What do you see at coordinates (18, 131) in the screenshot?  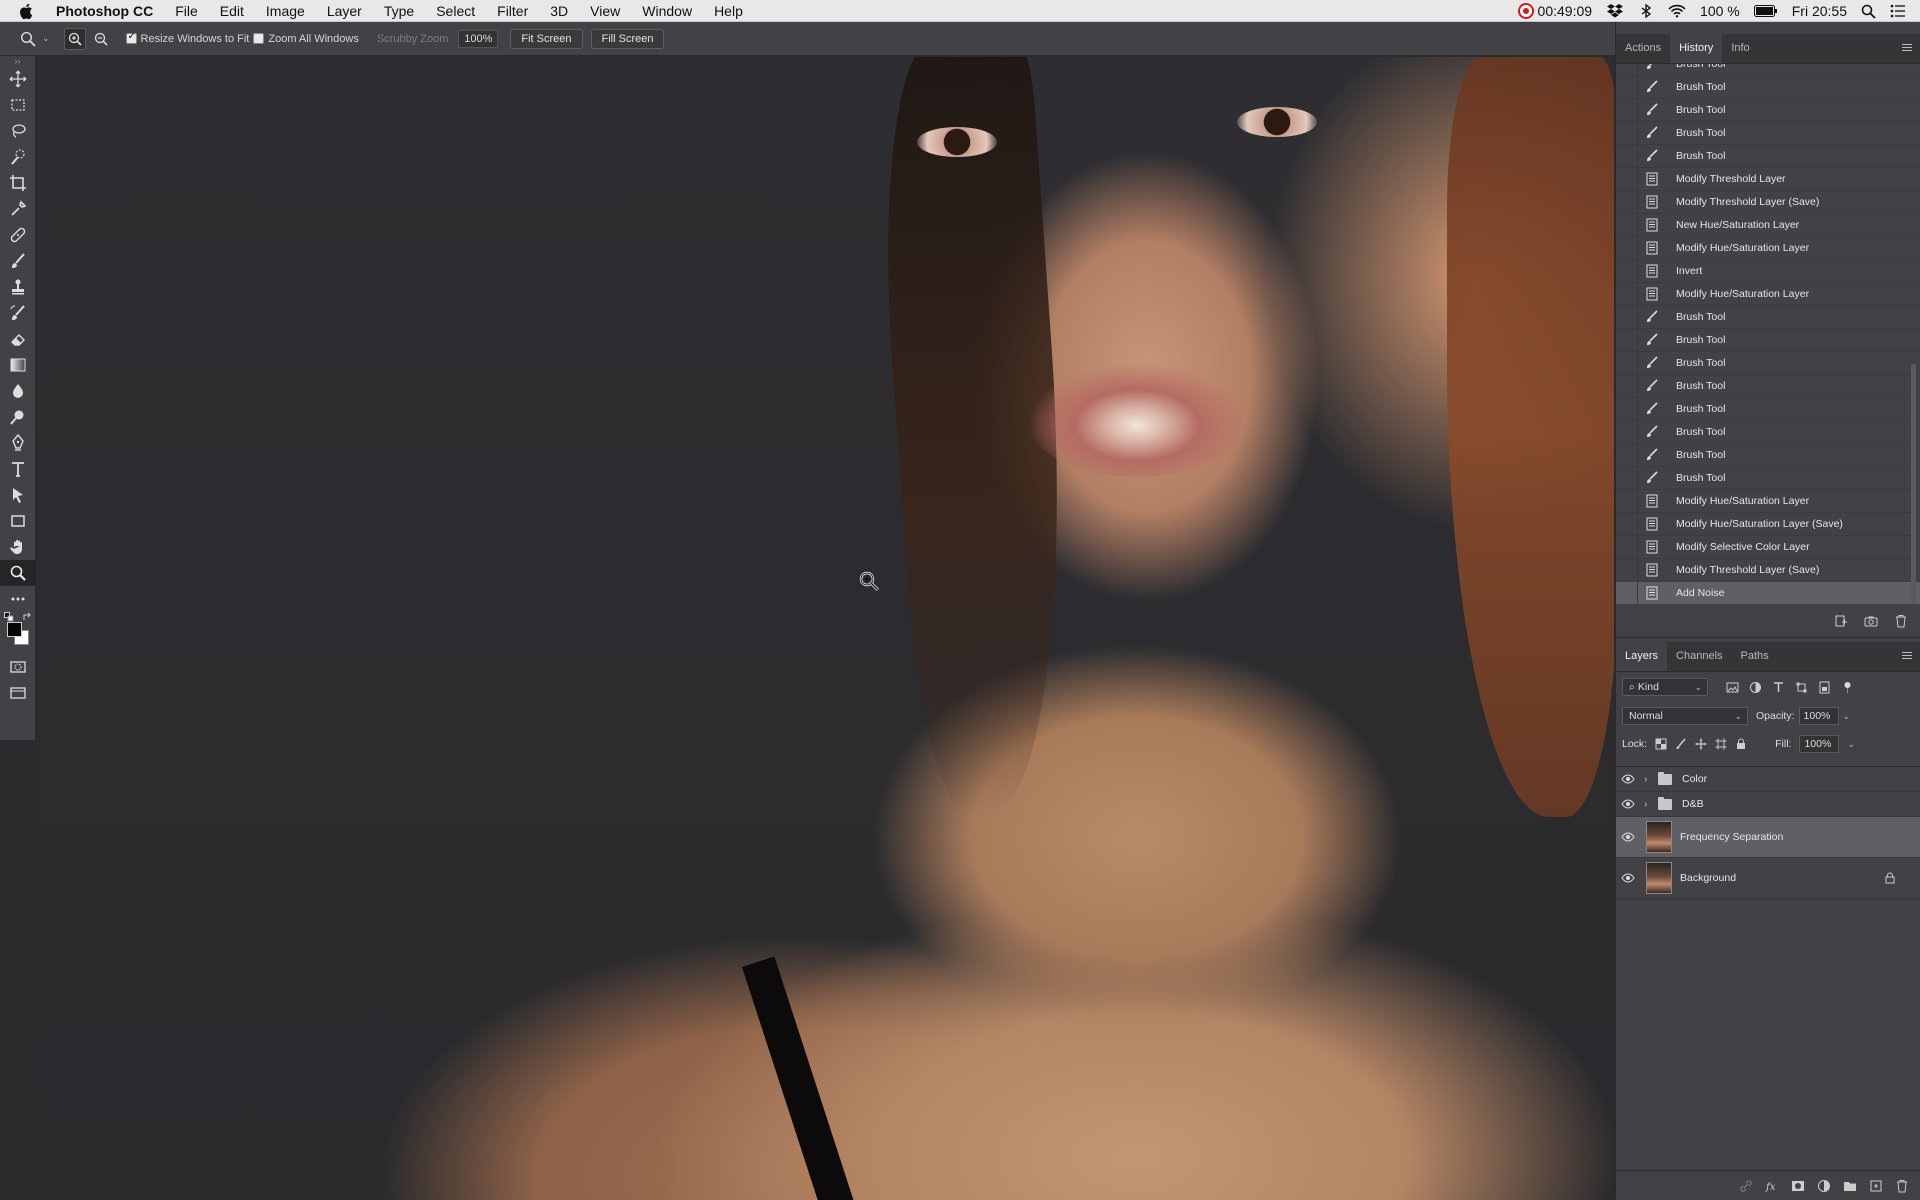 I see `lasso-tool-button` at bounding box center [18, 131].